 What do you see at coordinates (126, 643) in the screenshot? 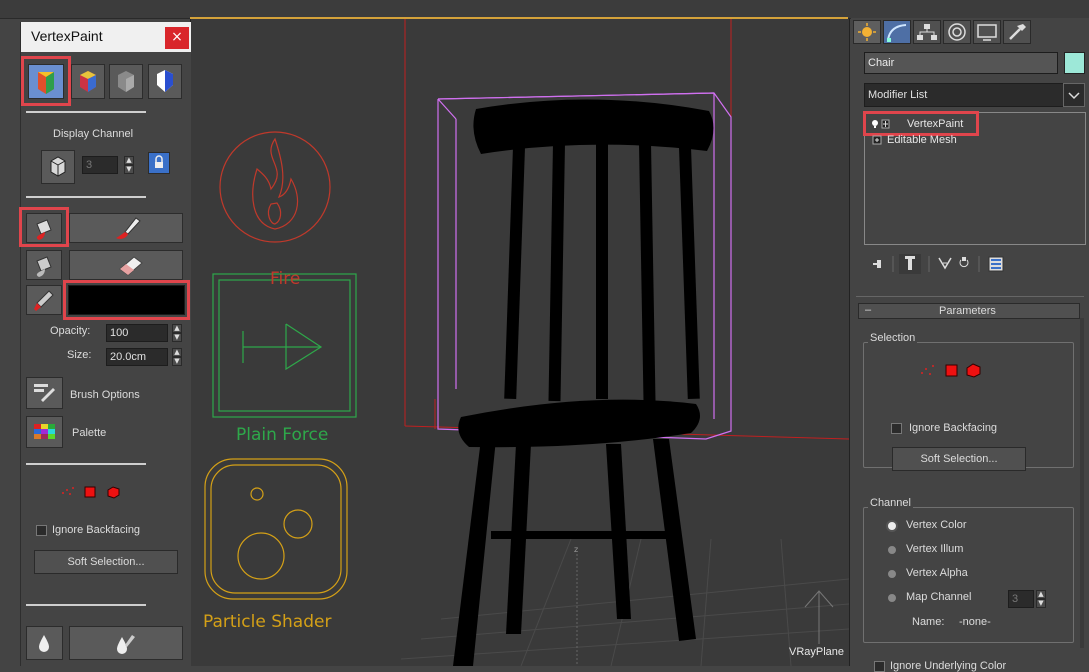
I see `blur-brush-button` at bounding box center [126, 643].